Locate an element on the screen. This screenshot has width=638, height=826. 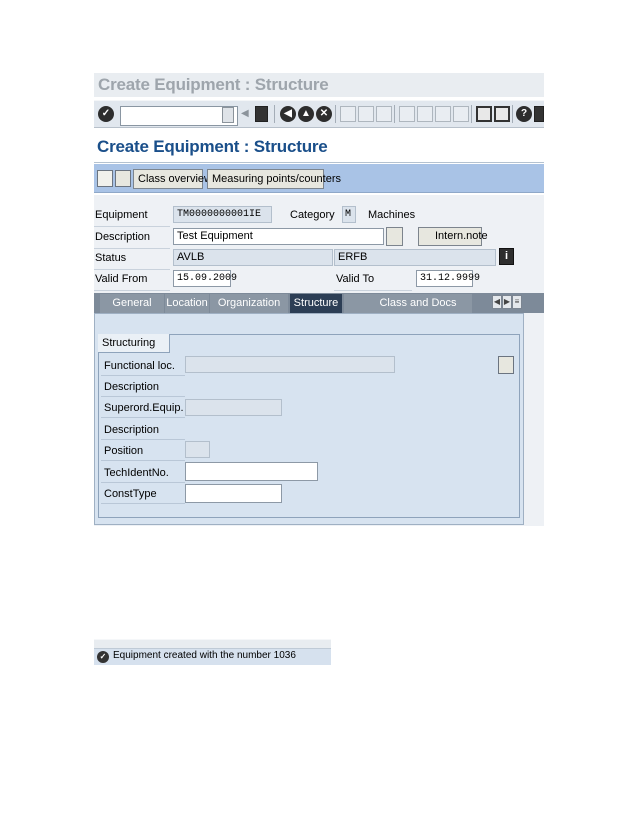
title-divider is located at coordinates (319, 162).